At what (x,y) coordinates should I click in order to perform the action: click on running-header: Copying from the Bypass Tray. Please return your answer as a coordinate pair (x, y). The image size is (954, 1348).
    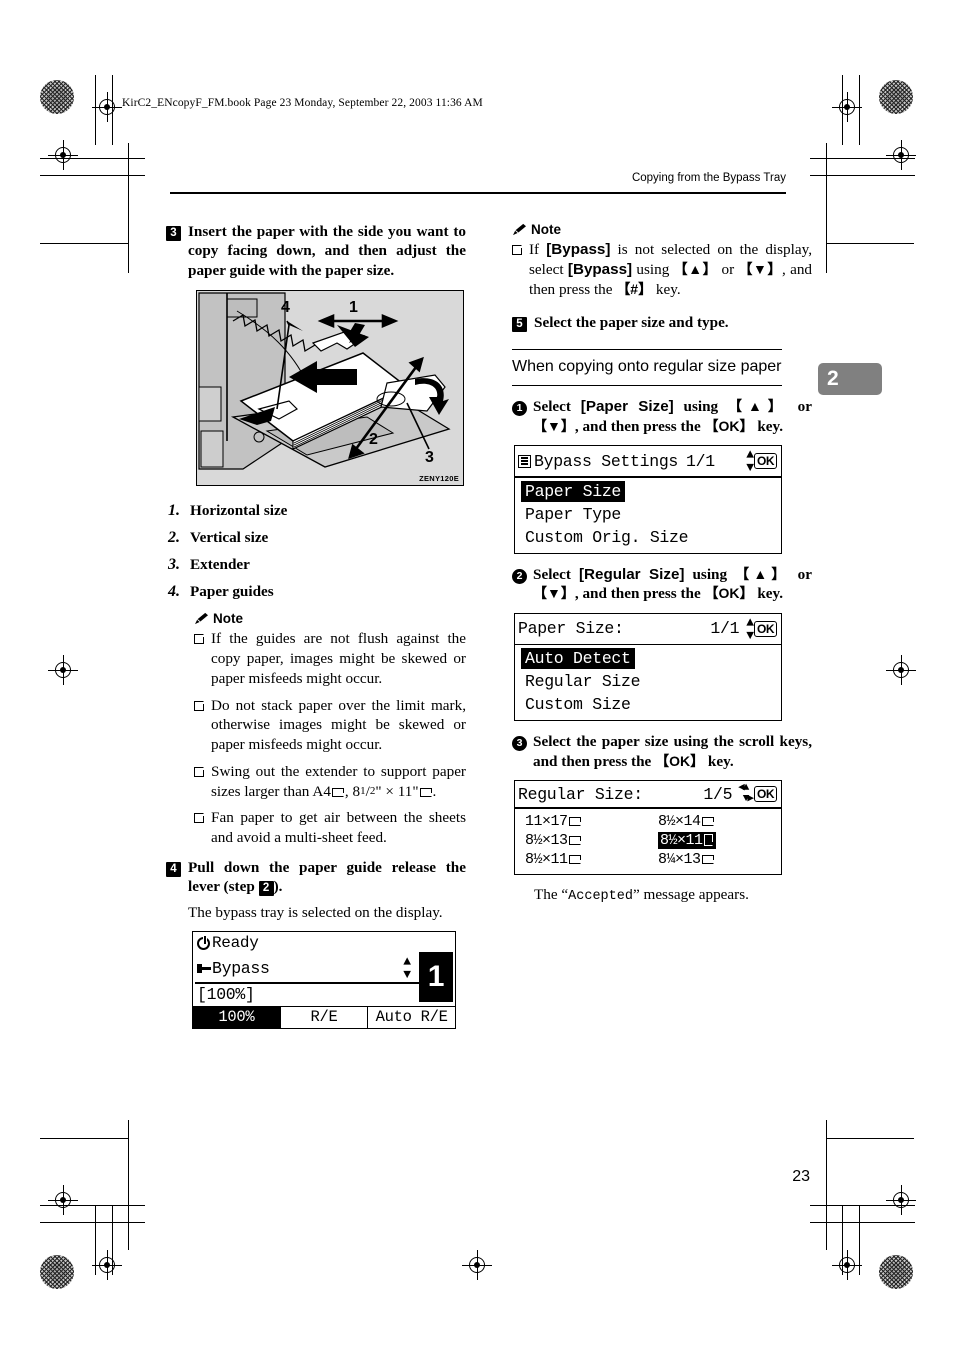
    Looking at the image, I should click on (708, 178).